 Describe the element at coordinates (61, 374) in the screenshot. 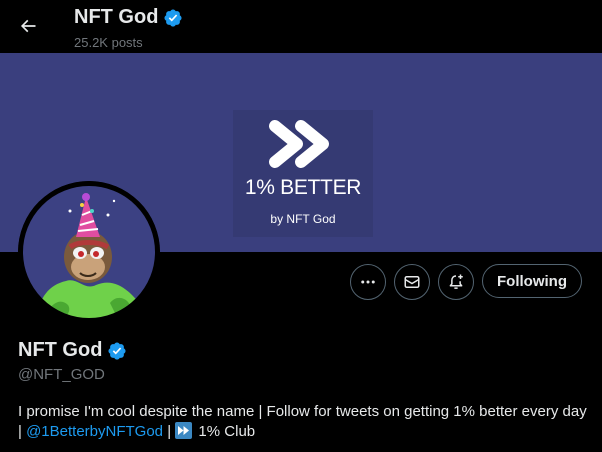

I see `profile-handle: @NFT_GOD` at that location.